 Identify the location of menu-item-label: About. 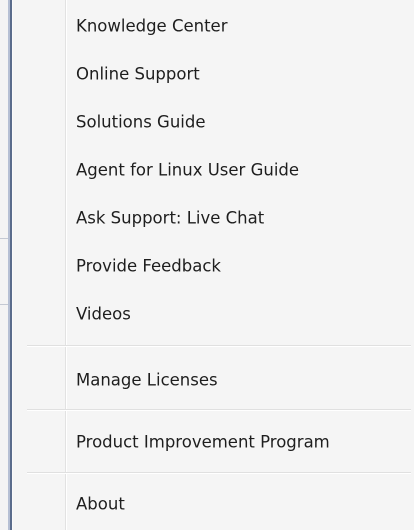
(100, 504).